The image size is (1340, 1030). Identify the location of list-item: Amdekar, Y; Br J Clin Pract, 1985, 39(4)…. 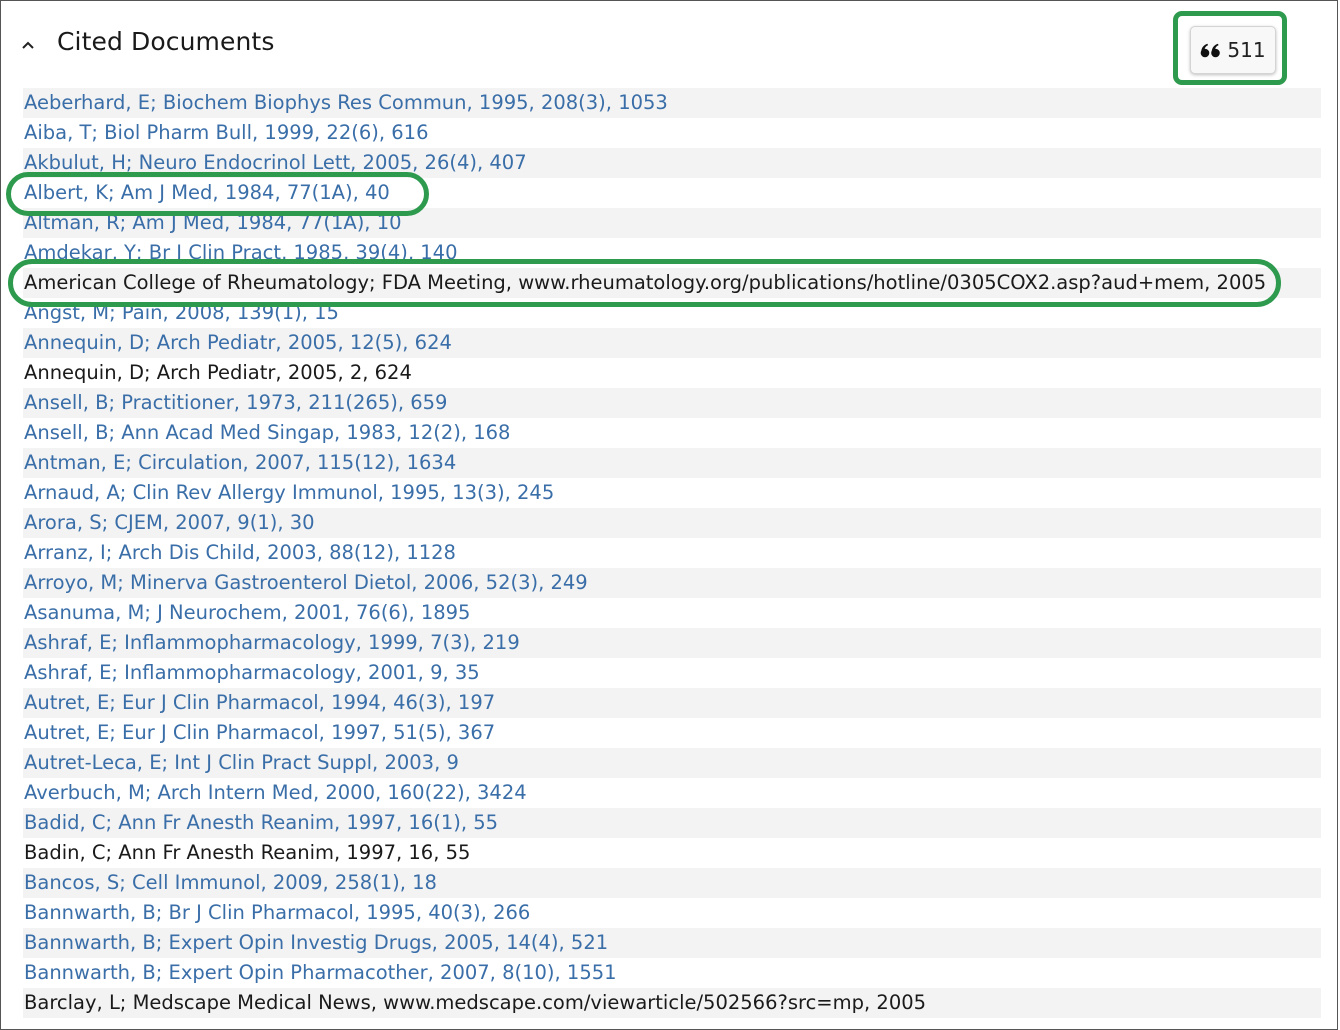
(672, 253).